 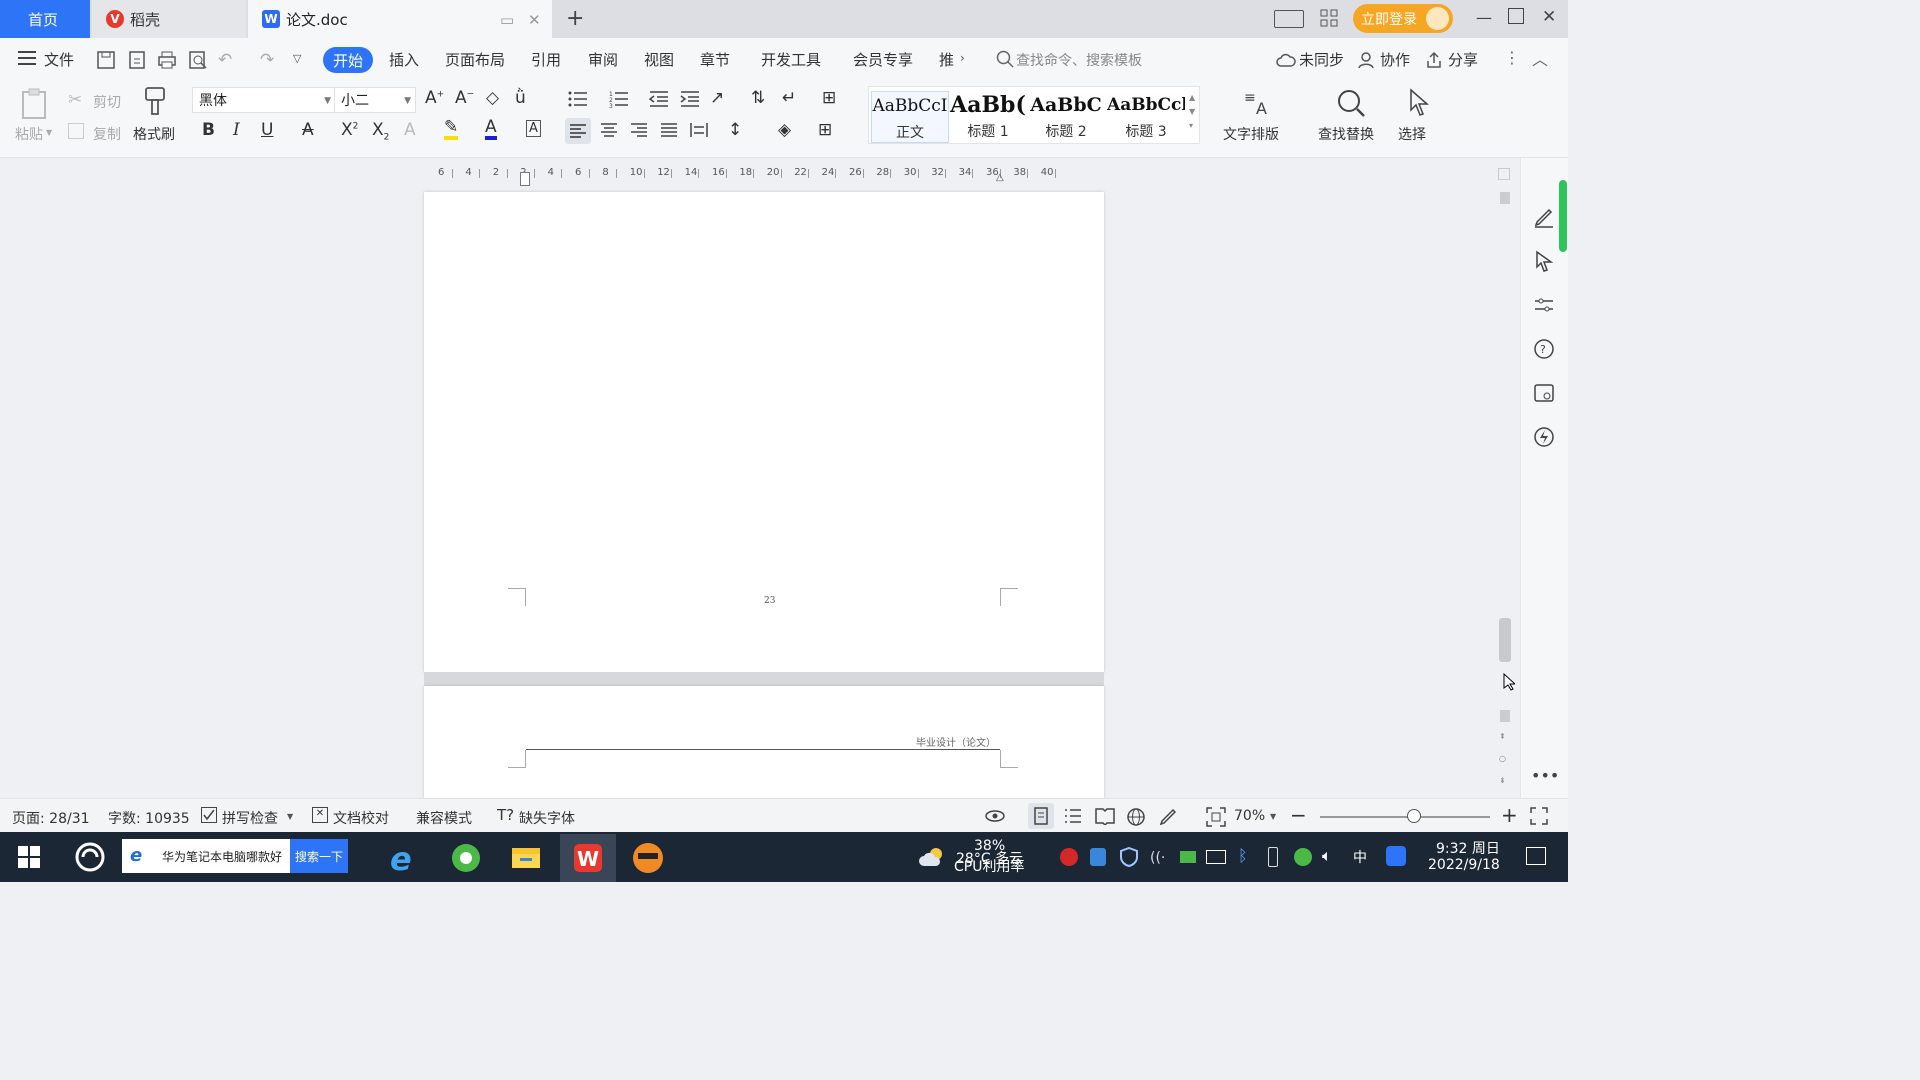 I want to click on tab-daoke: V 稻壳, so click(x=169, y=19).